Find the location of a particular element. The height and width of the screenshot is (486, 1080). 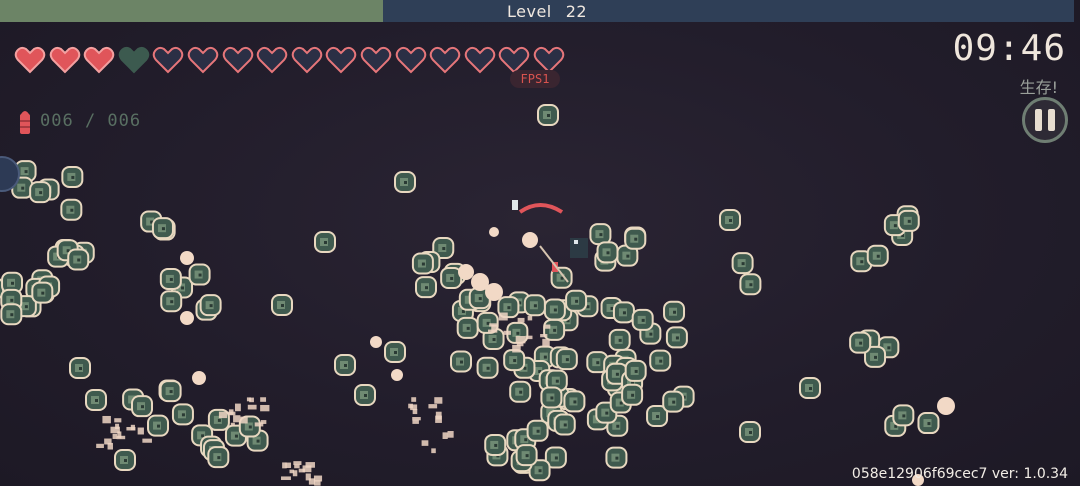

ammo-counter: 006 / 006 is located at coordinates (79, 121).